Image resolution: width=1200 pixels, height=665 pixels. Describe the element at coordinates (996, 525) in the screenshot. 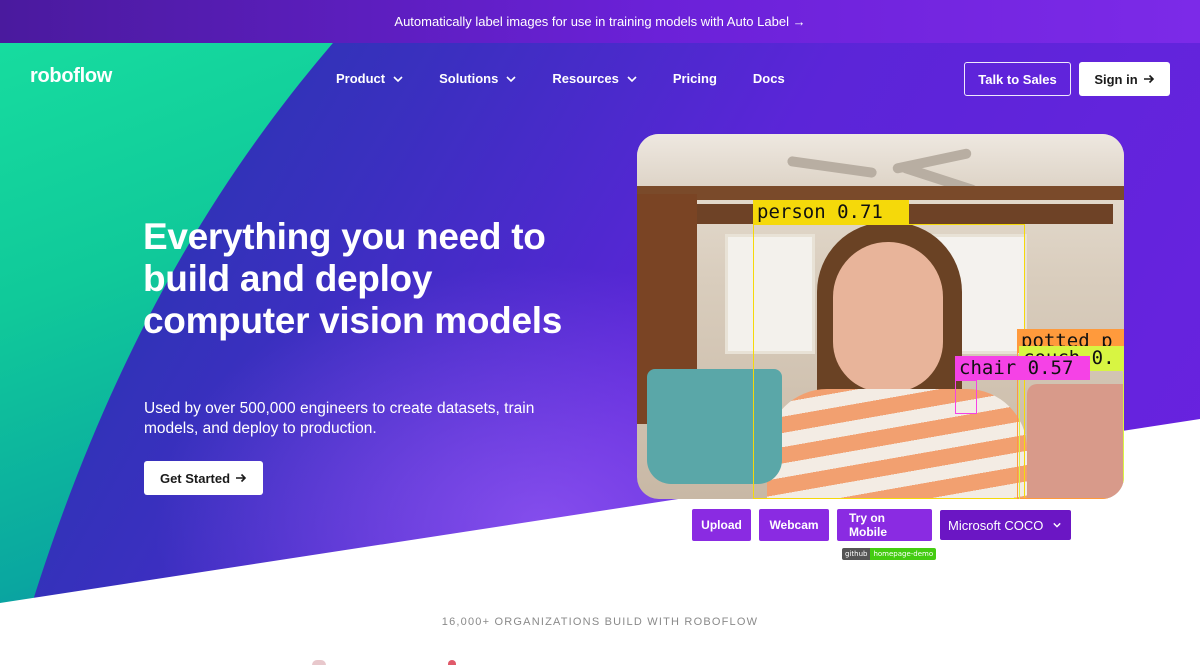

I see `model-select-value: Microsoft COCO` at that location.